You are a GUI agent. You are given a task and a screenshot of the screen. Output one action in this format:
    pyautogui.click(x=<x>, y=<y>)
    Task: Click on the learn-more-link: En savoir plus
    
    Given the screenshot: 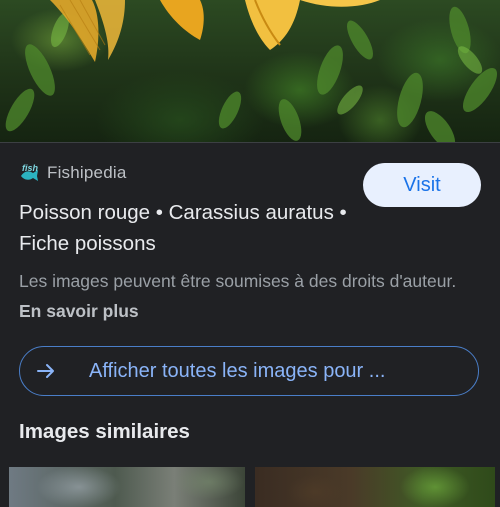 What is the action you would take?
    pyautogui.click(x=79, y=311)
    